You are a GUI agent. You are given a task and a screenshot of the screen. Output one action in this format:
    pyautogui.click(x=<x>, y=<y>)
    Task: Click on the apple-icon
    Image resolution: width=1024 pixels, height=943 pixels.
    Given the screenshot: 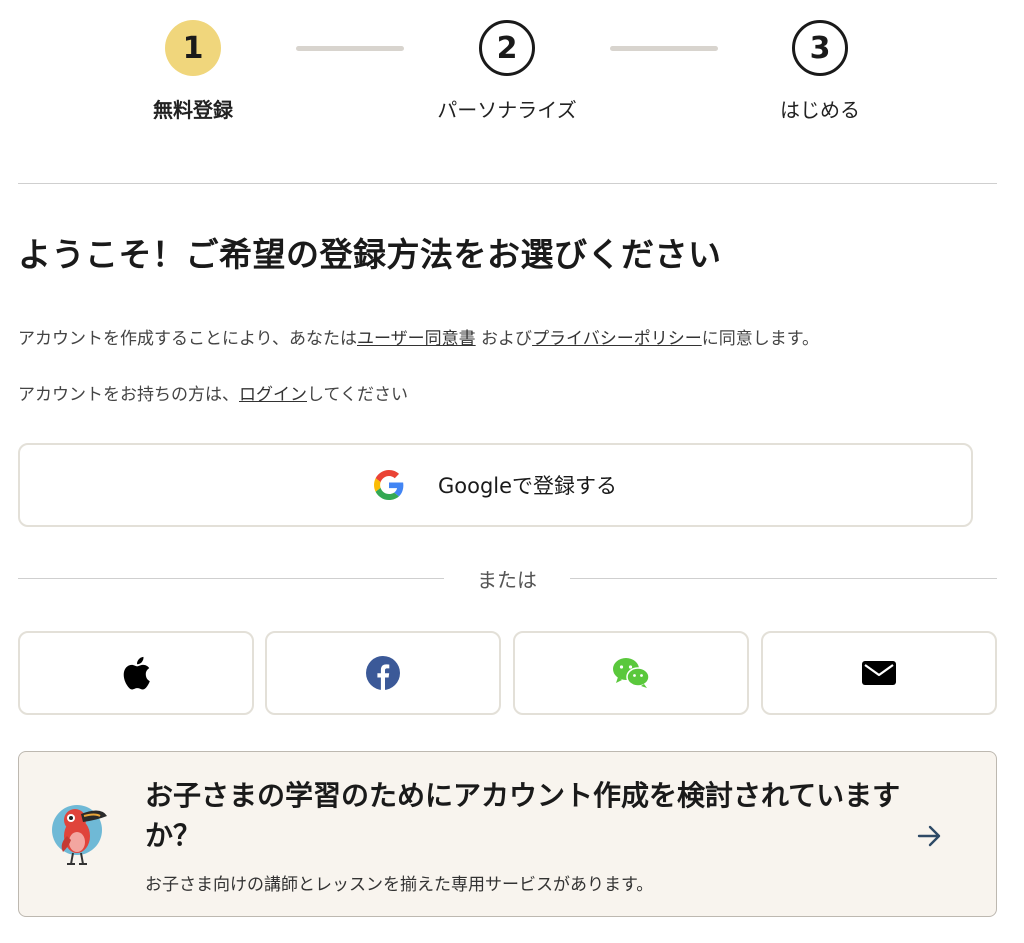 What is the action you would take?
    pyautogui.click(x=136, y=673)
    